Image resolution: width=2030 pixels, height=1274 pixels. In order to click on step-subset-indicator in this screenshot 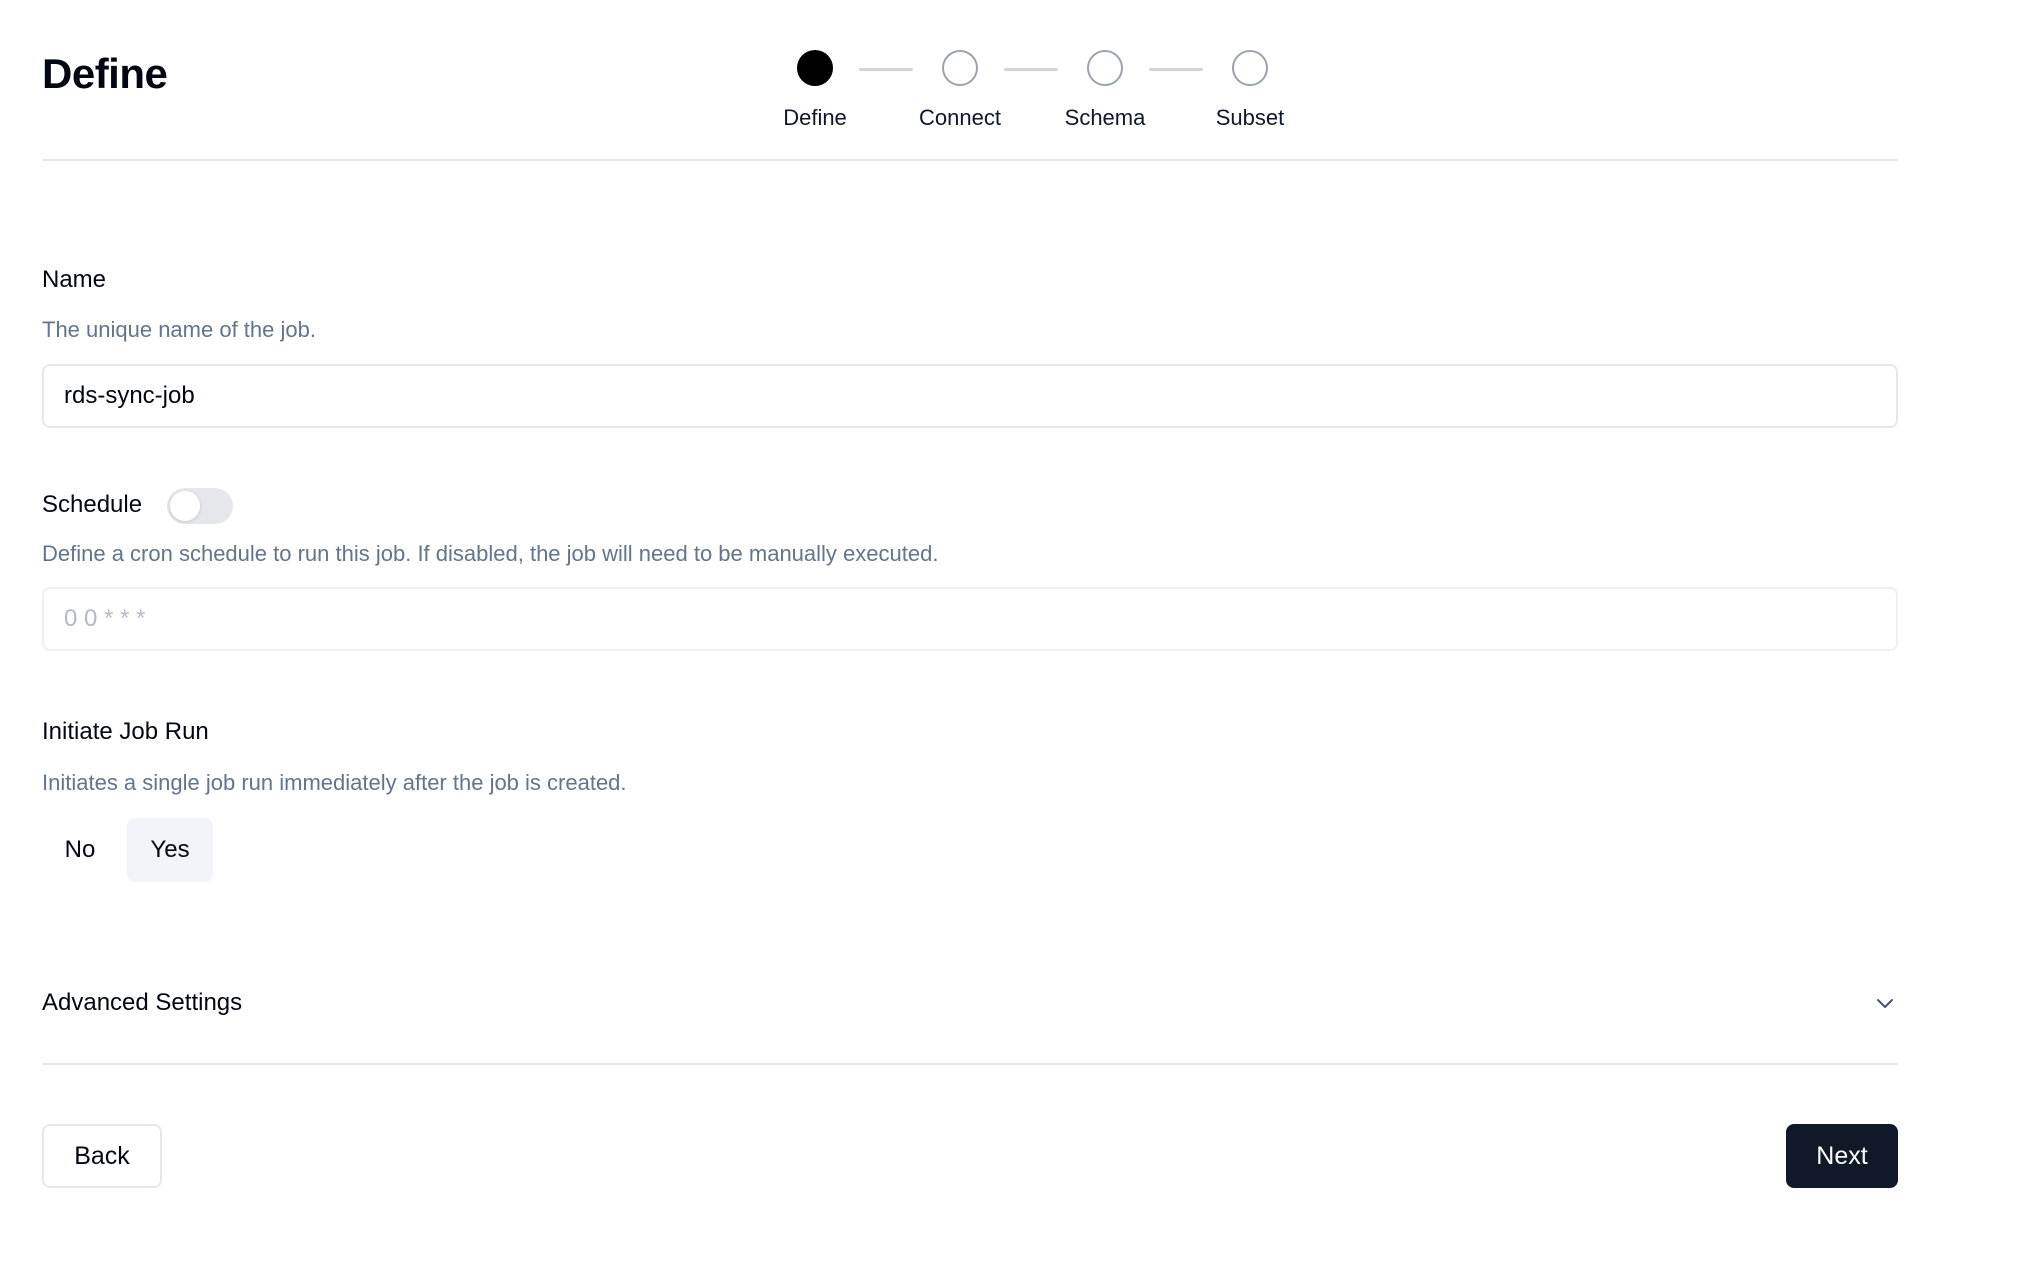, I will do `click(1250, 68)`.